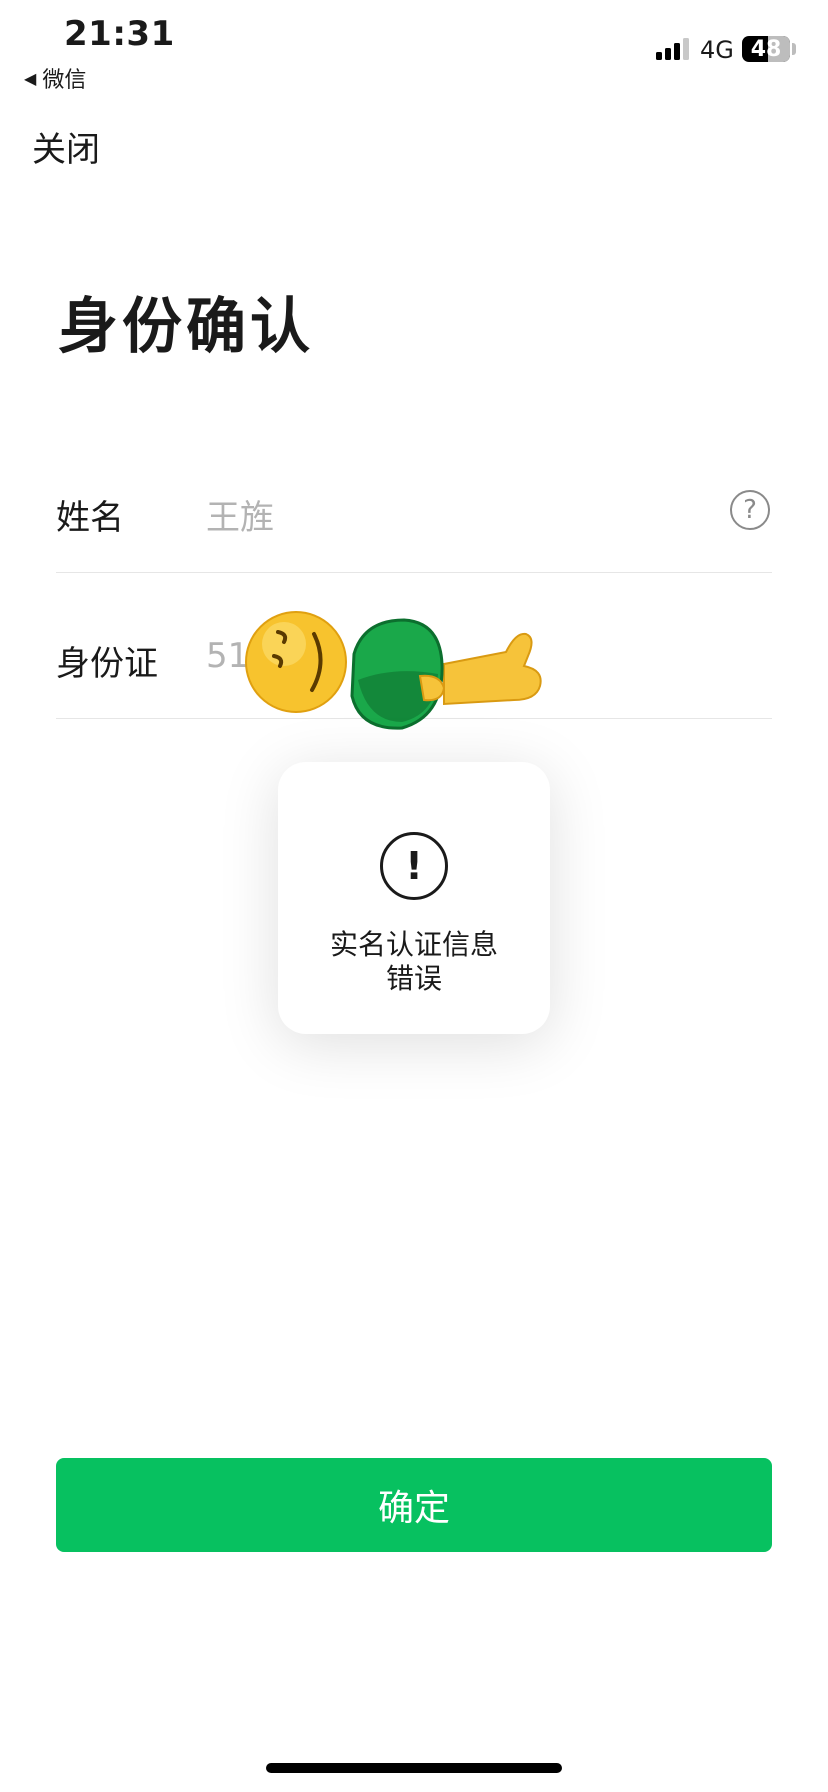 Image resolution: width=828 pixels, height=1792 pixels. What do you see at coordinates (750, 510) in the screenshot?
I see `help-icon: ?` at bounding box center [750, 510].